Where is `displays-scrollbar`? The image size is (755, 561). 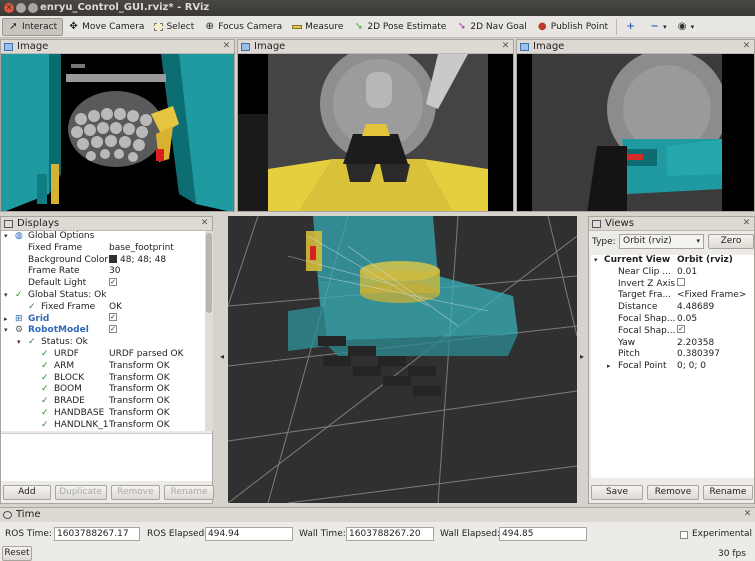 displays-scrollbar is located at coordinates (209, 331).